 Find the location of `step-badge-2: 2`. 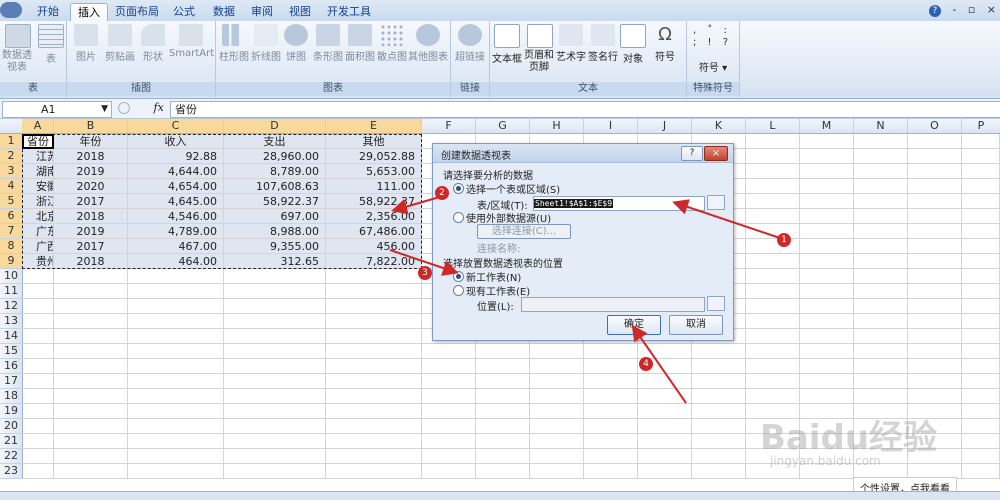

step-badge-2: 2 is located at coordinates (442, 193).